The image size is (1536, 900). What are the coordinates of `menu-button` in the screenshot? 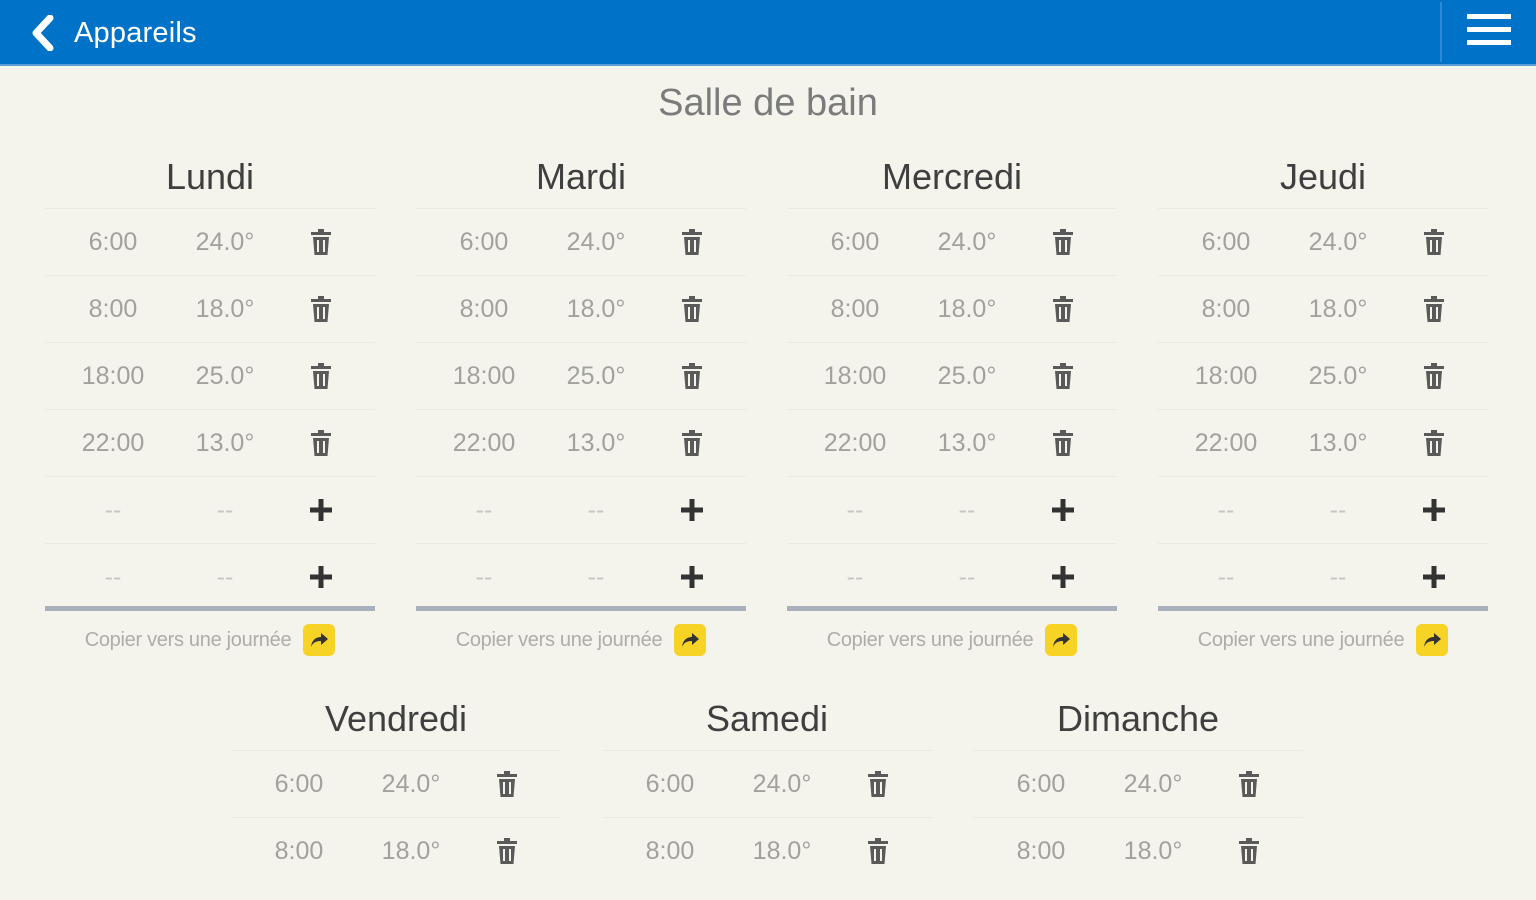 It's located at (1489, 32).